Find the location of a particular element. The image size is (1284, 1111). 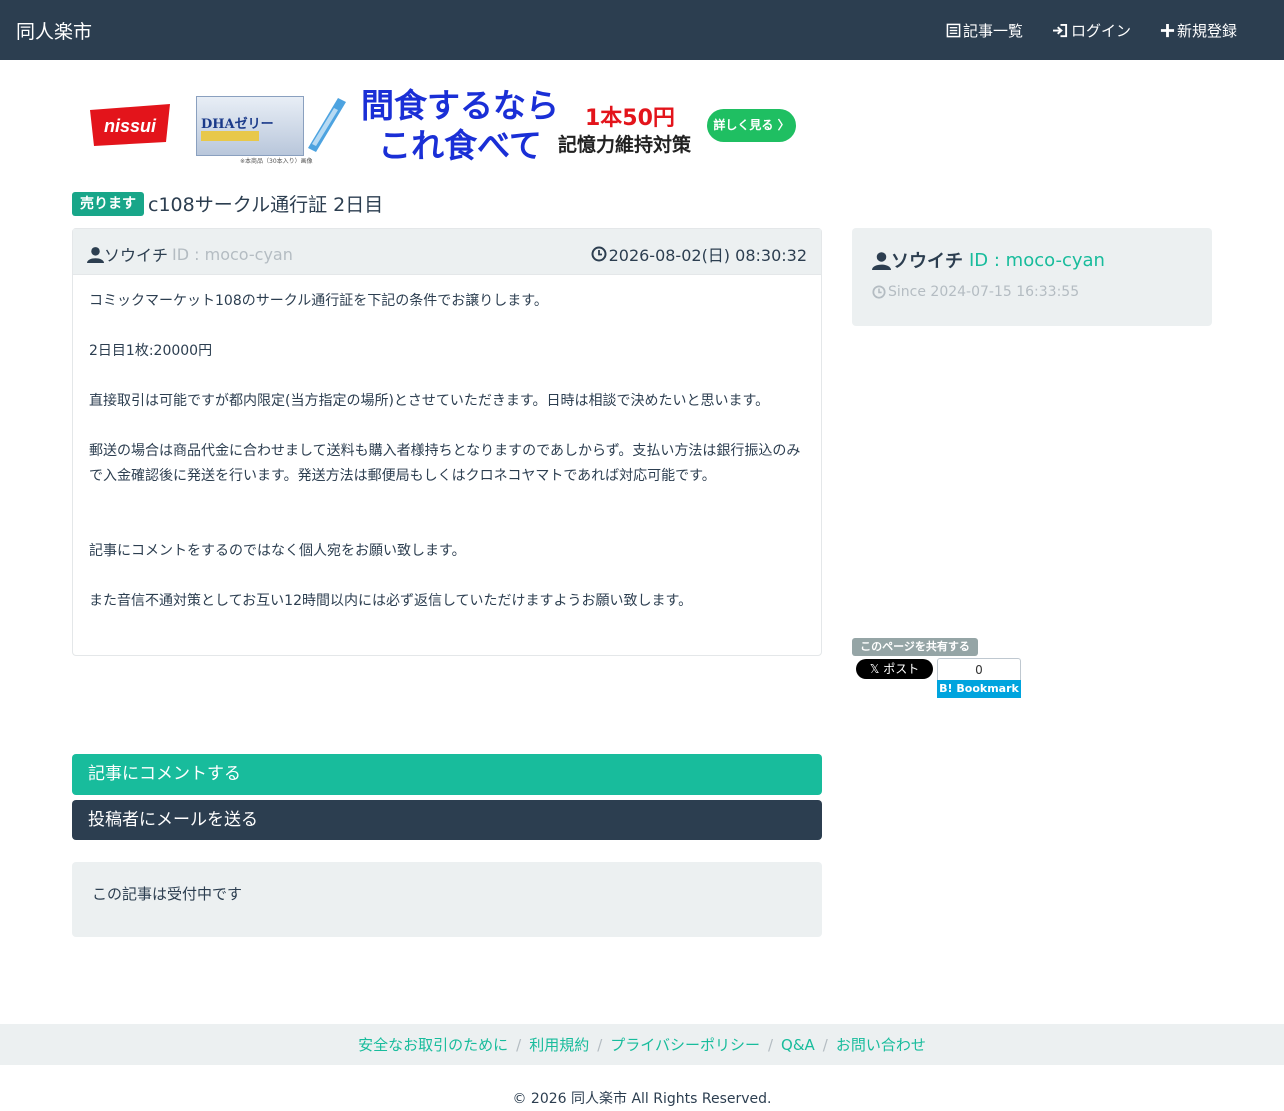

nav-register: 新規登録 is located at coordinates (1198, 30).